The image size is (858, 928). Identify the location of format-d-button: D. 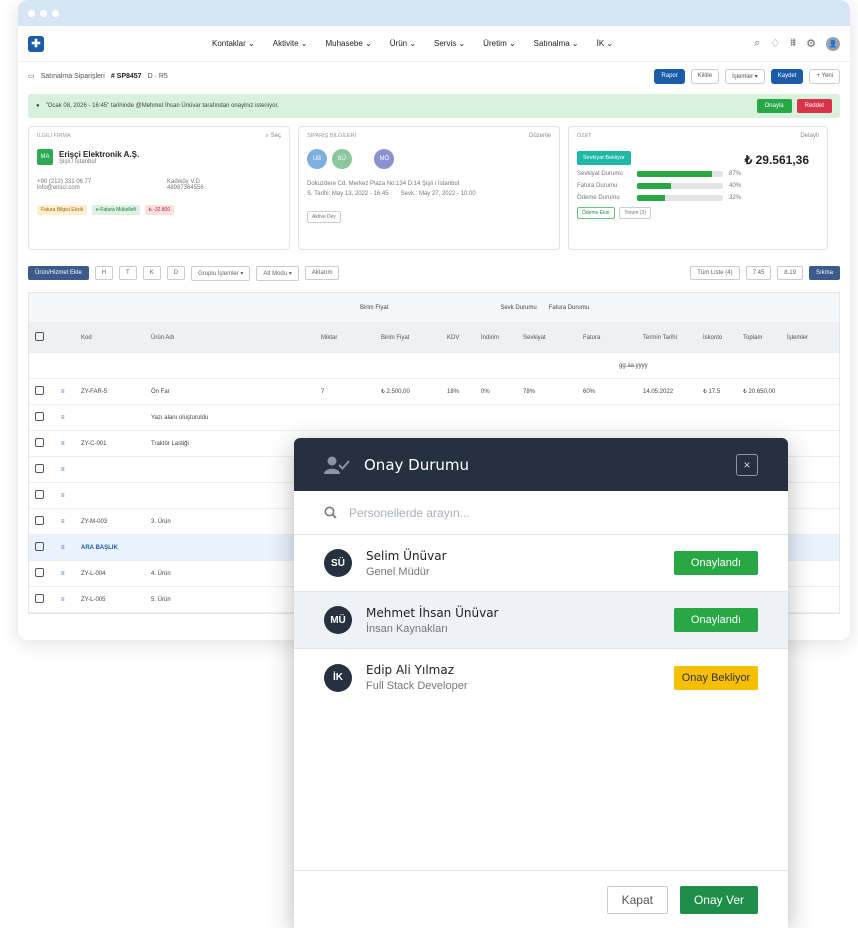
(176, 273).